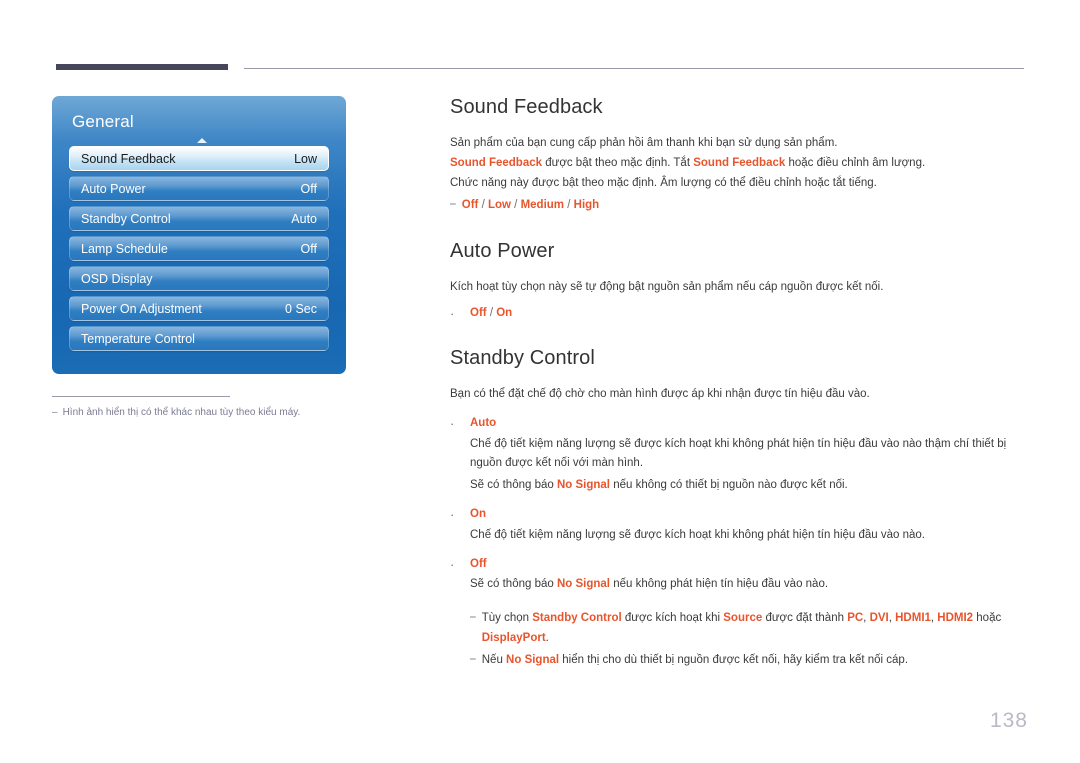 The width and height of the screenshot is (1080, 763). What do you see at coordinates (542, 205) in the screenshot?
I see `option-medium: Medium` at bounding box center [542, 205].